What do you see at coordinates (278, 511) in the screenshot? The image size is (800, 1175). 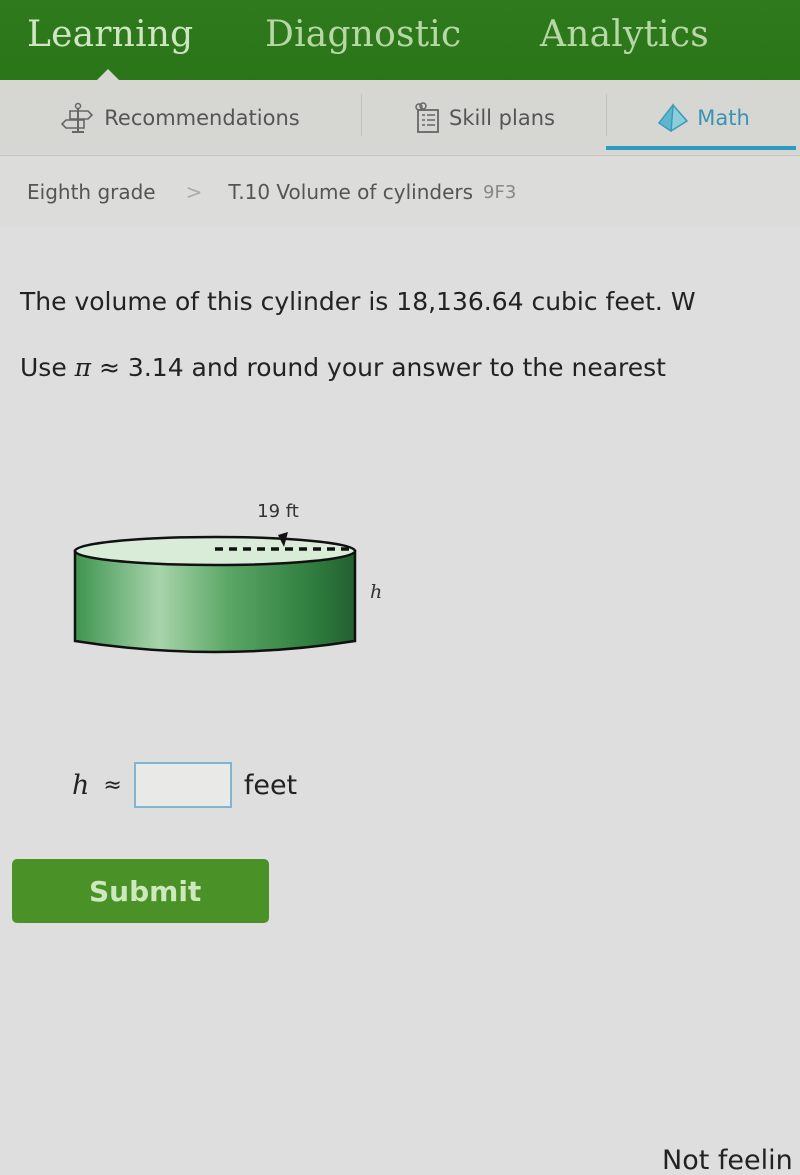 I see `radius-label: 19 ft` at bounding box center [278, 511].